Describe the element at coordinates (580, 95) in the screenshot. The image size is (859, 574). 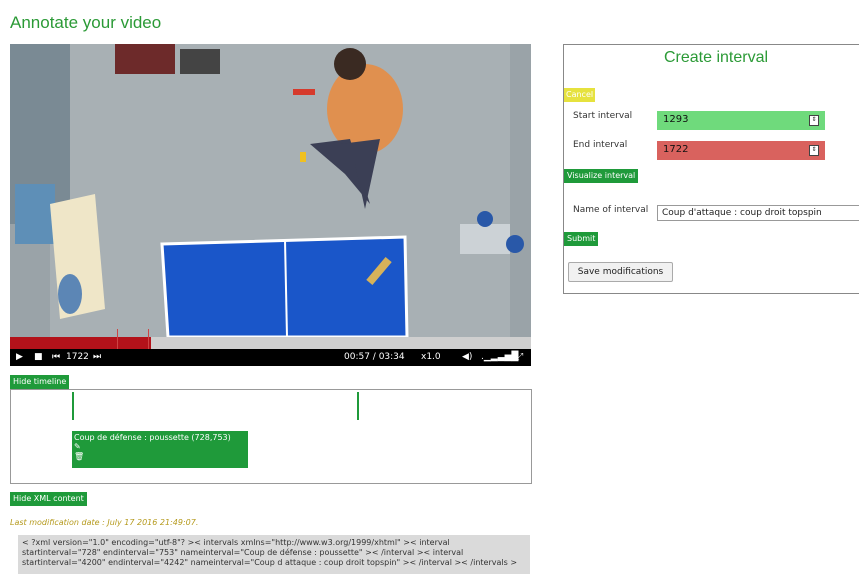
I see `cancel-button: Cancel` at that location.